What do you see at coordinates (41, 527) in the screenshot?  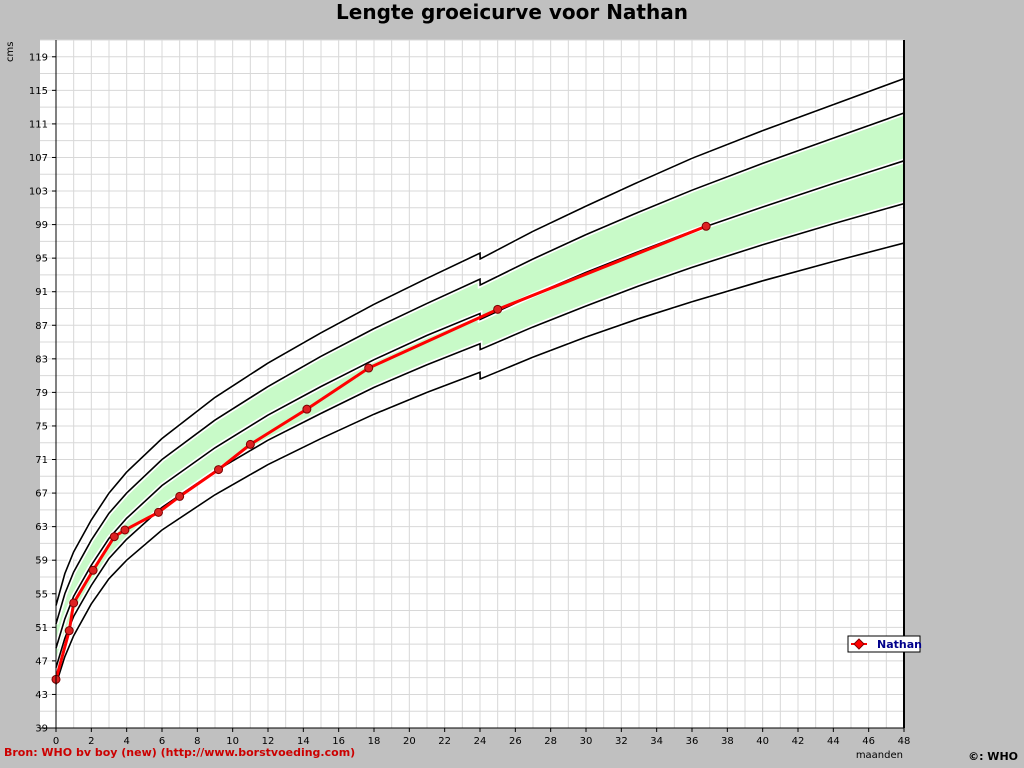 I see `y-tick-label: 63` at bounding box center [41, 527].